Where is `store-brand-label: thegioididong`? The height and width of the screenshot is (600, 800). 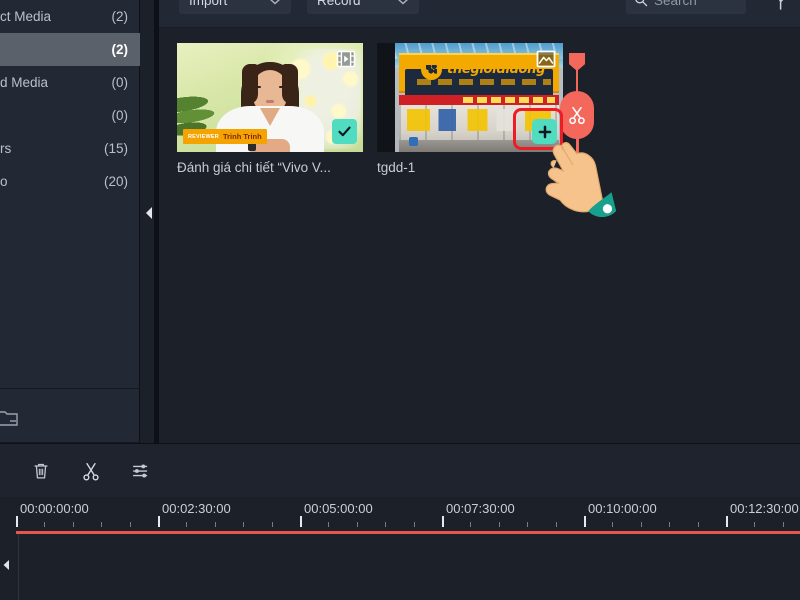 store-brand-label: thegioididong is located at coordinates (496, 69).